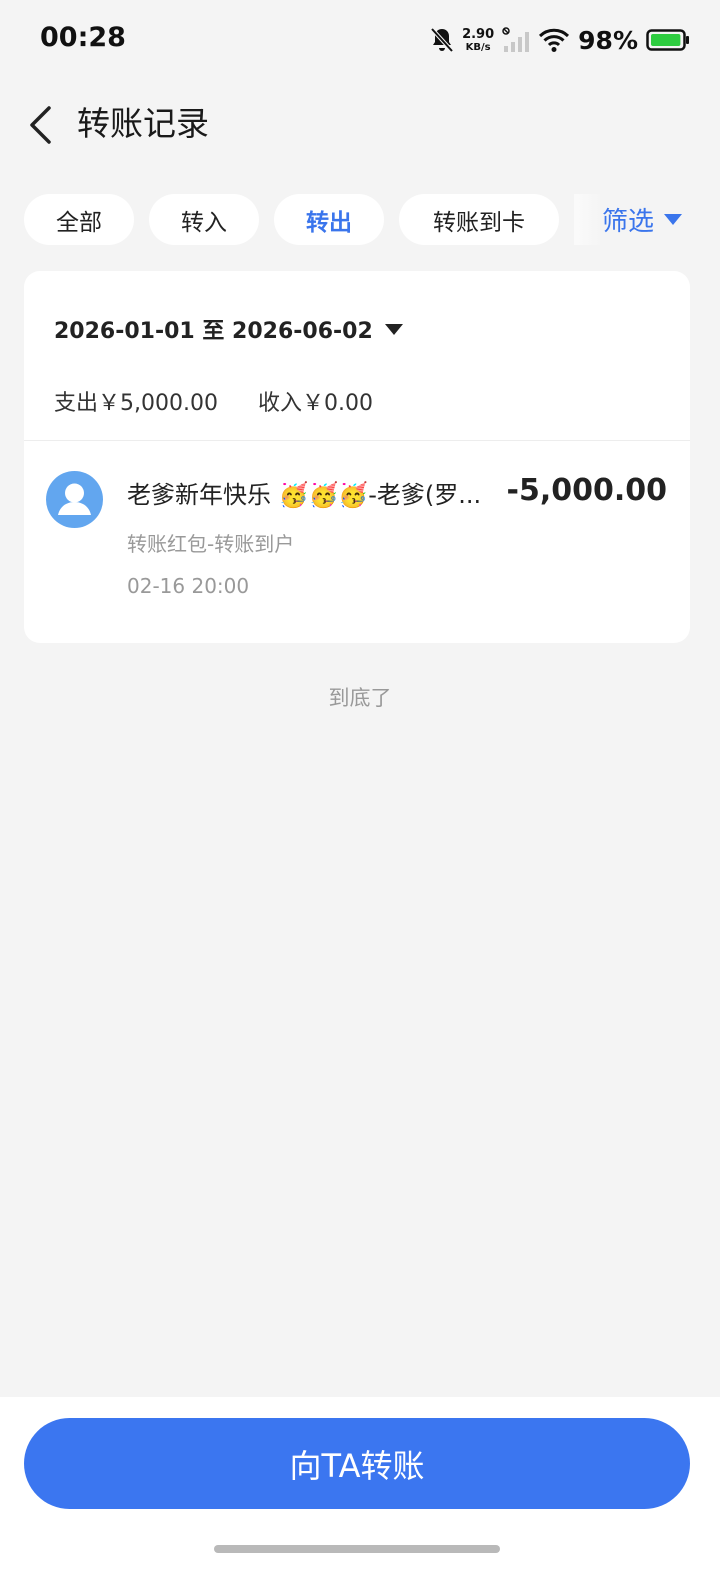 This screenshot has width=720, height=1584. Describe the element at coordinates (516, 40) in the screenshot. I see `signal-icon` at that location.